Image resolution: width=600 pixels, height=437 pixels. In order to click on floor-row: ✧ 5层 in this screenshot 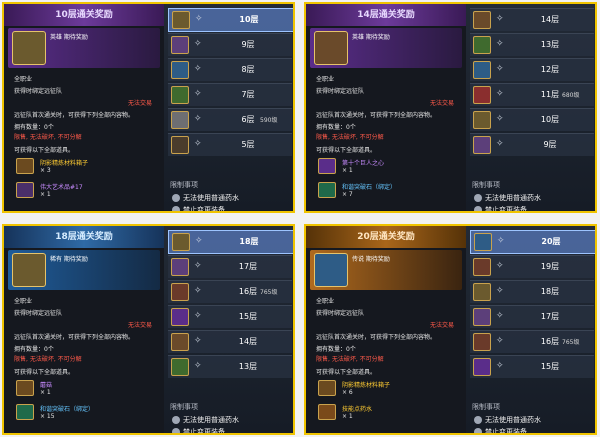, I will do `click(230, 144)`.